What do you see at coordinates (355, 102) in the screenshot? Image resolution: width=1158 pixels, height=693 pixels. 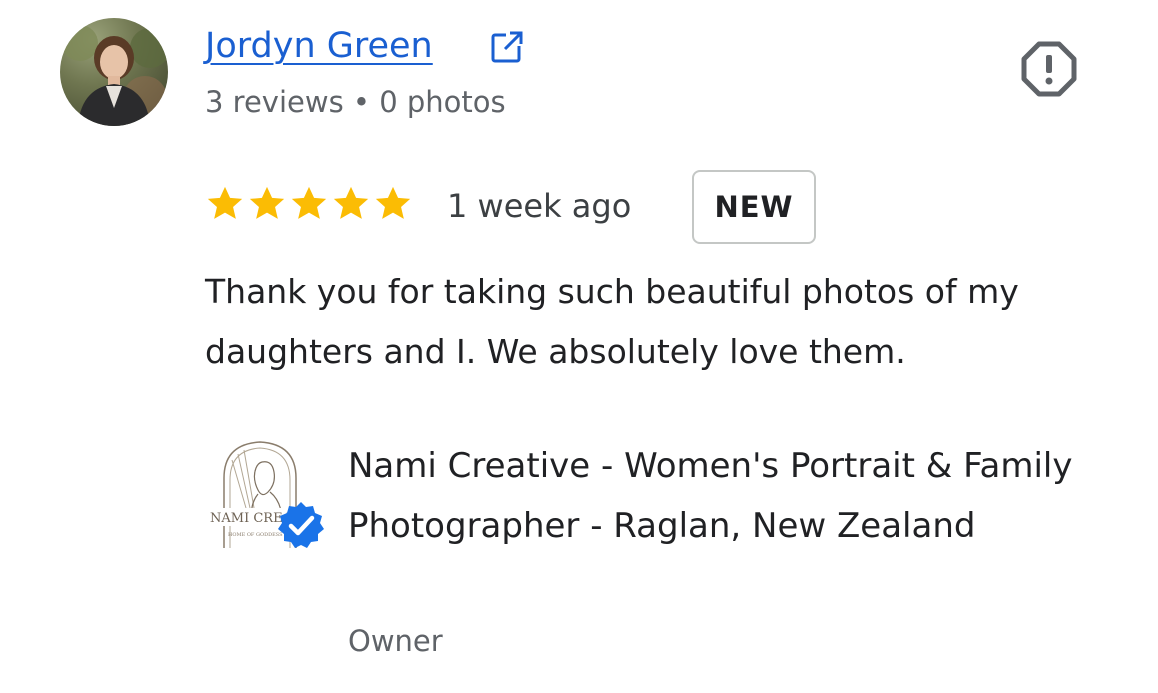 I see `reviewer-meta: 3 reviews • 0 photos` at bounding box center [355, 102].